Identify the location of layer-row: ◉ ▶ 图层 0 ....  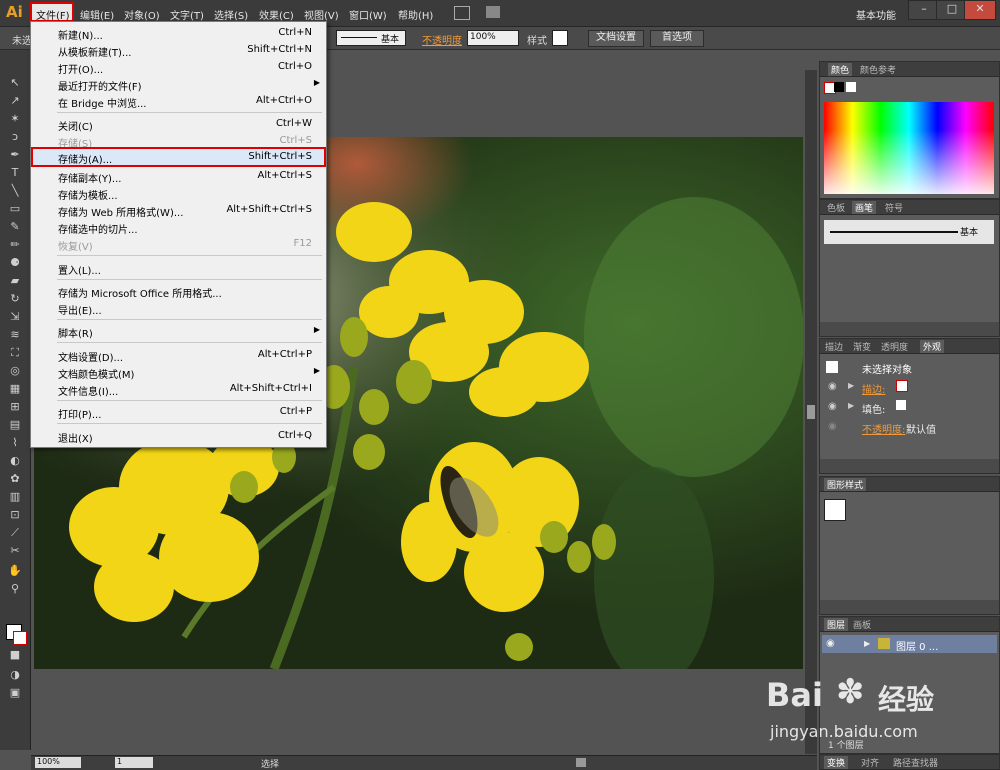
(909, 644).